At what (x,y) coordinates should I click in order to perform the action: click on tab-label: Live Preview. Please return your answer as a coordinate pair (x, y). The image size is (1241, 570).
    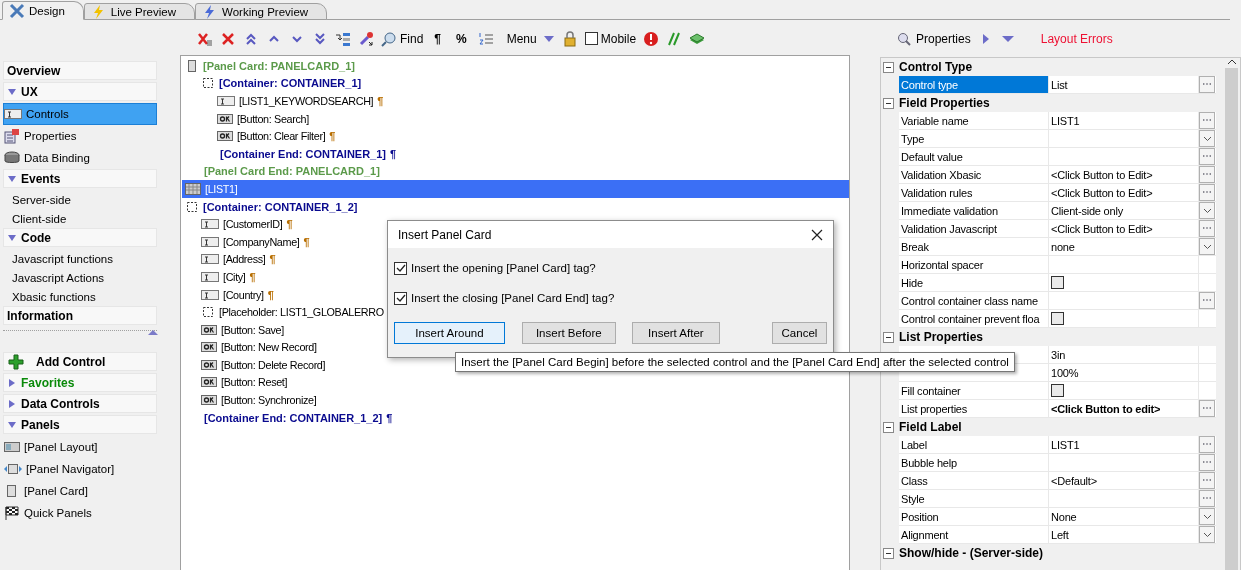
    Looking at the image, I should click on (143, 11).